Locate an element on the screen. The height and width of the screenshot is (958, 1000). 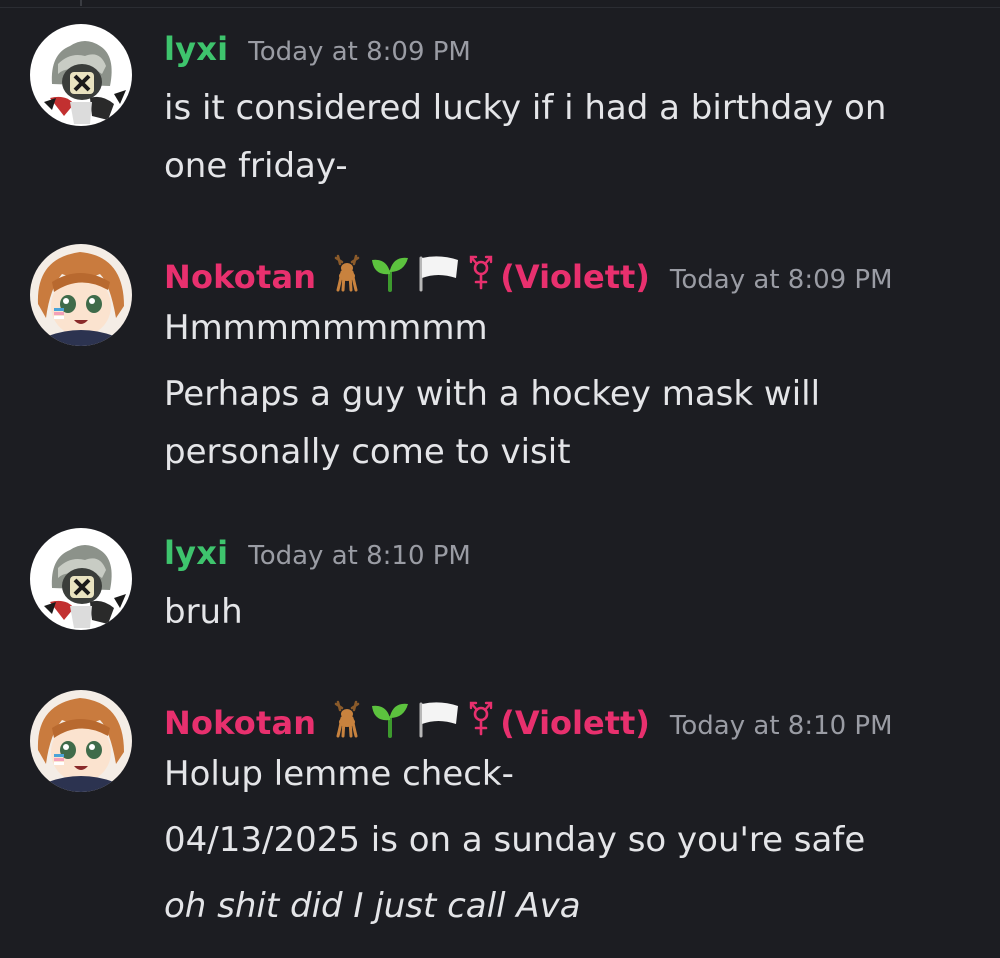
message-text: one friday- is located at coordinates (256, 166).